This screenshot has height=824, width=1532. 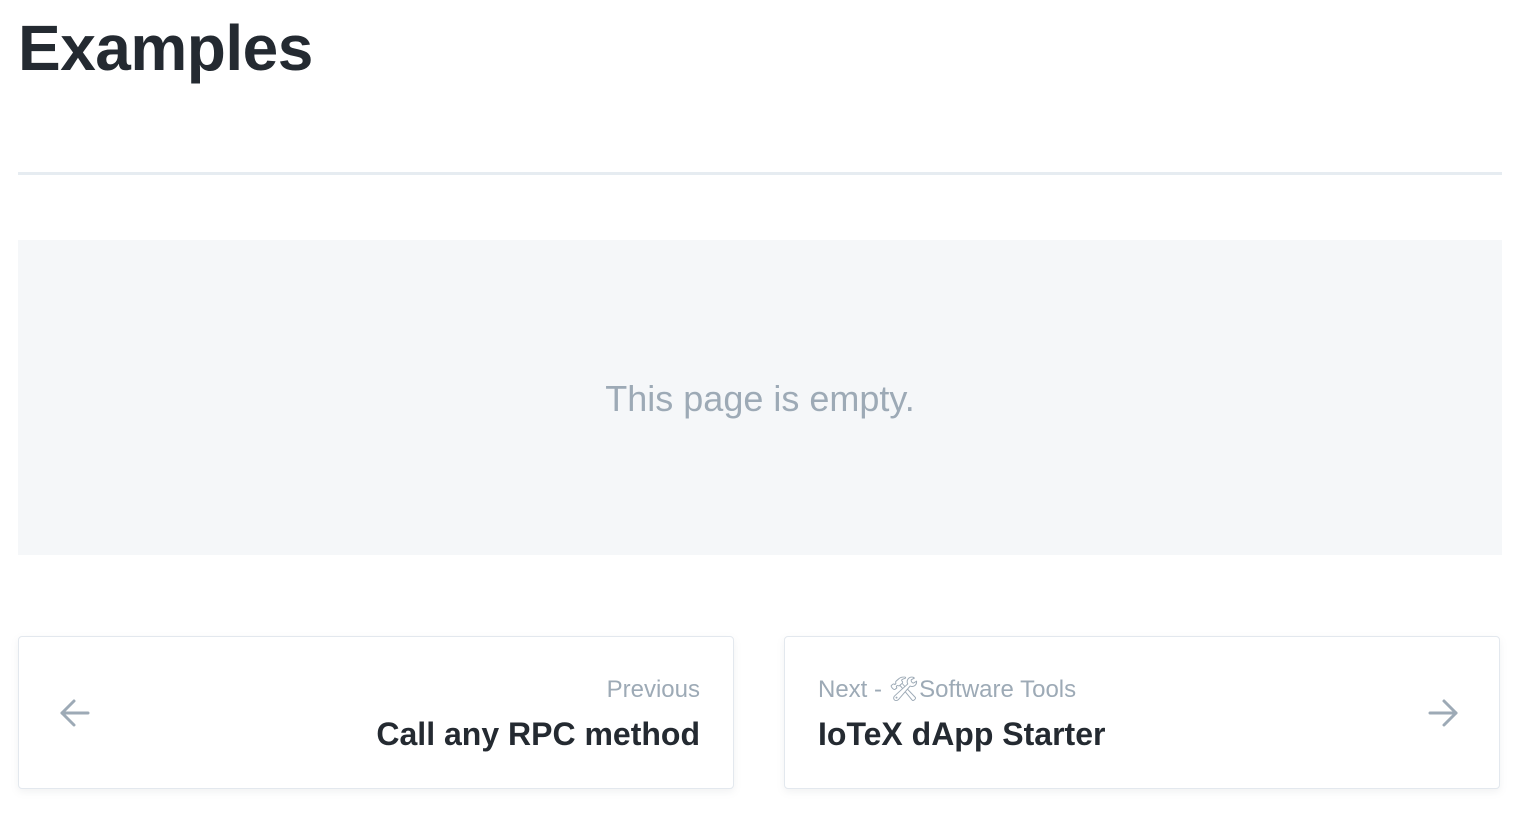 What do you see at coordinates (947, 689) in the screenshot?
I see `next-kicker: Next - 🛠Software Tools` at bounding box center [947, 689].